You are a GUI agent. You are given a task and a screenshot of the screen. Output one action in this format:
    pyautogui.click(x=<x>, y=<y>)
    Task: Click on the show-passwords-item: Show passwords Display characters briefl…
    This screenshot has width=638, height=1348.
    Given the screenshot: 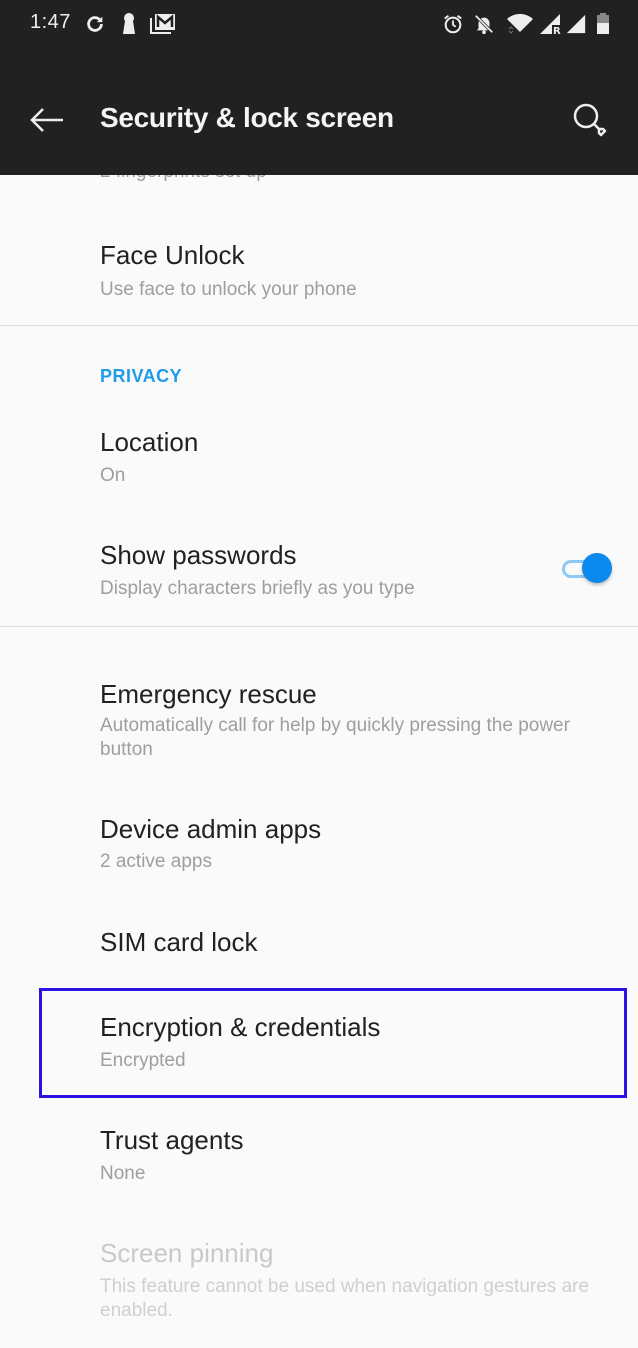 What is the action you would take?
    pyautogui.click(x=319, y=575)
    